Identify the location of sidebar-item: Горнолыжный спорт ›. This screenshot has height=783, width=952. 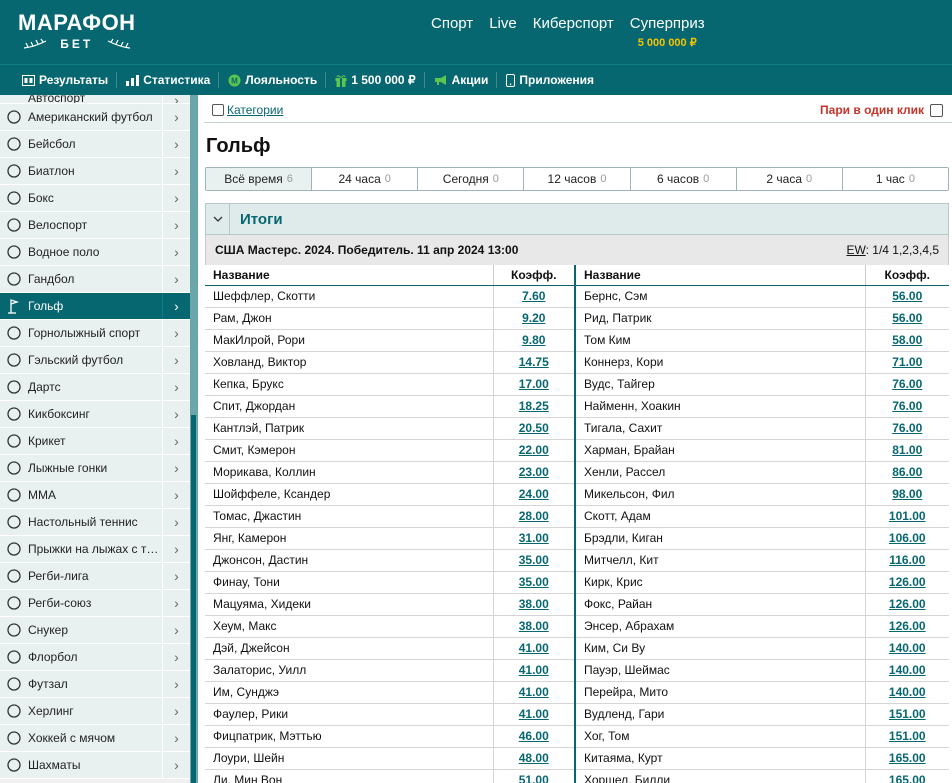
(95, 333).